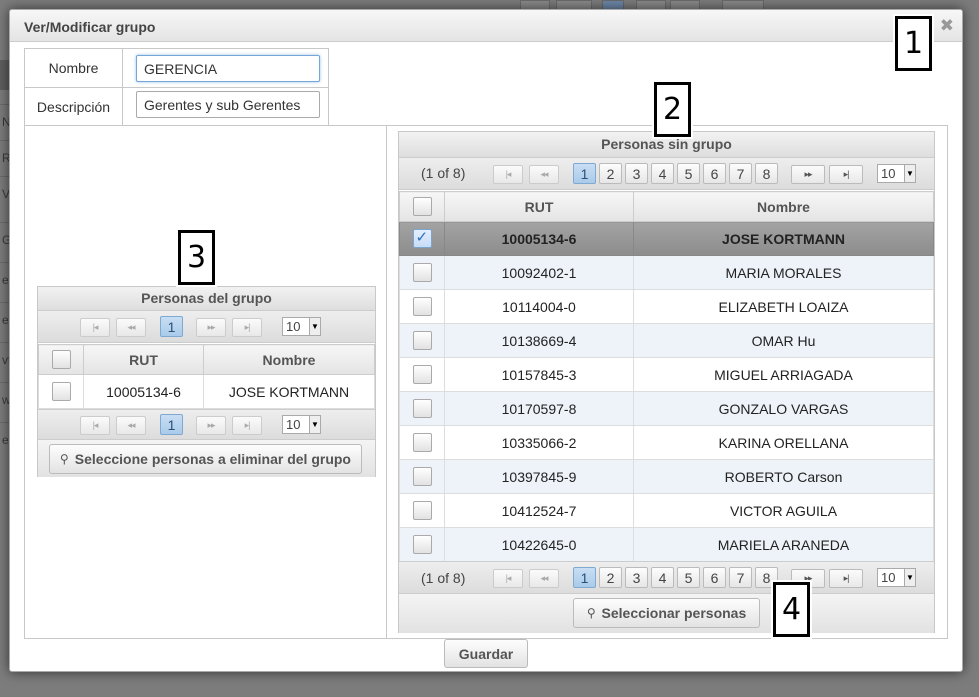  I want to click on group-members-table: RUT Nombre 10005134-6 JOSE KORTMANN, so click(206, 376).